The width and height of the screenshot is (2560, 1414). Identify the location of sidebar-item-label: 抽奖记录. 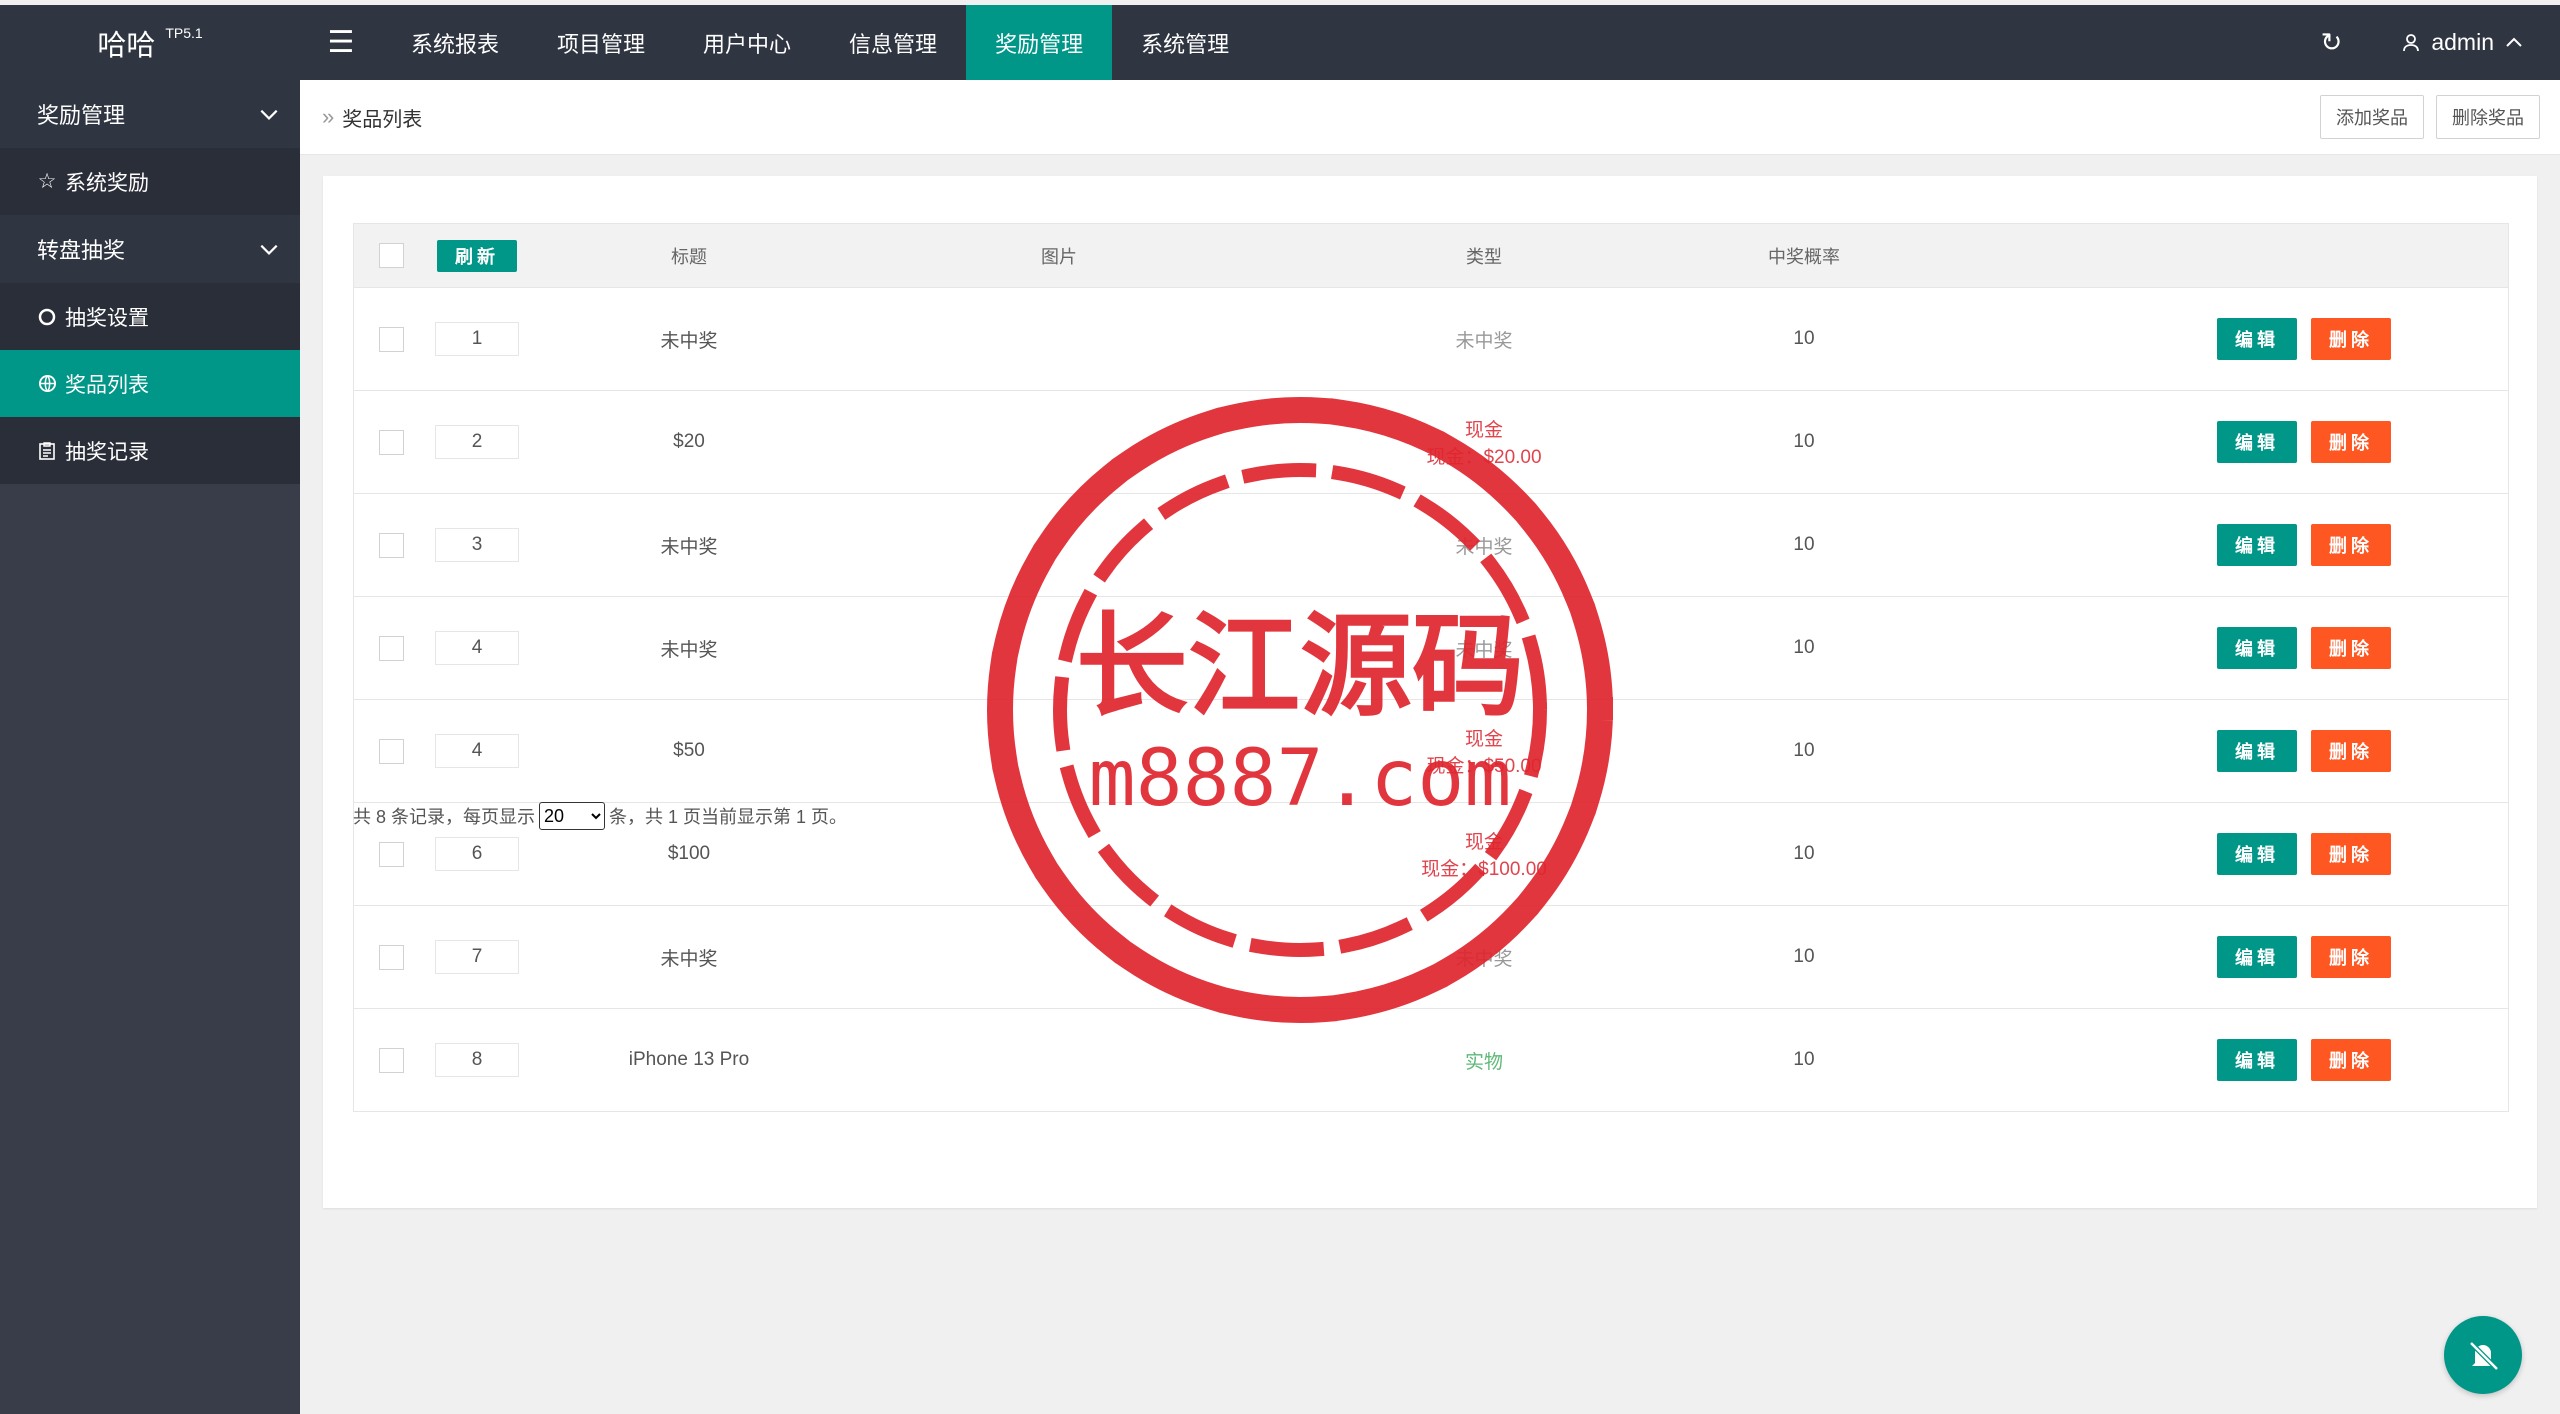
(107, 452).